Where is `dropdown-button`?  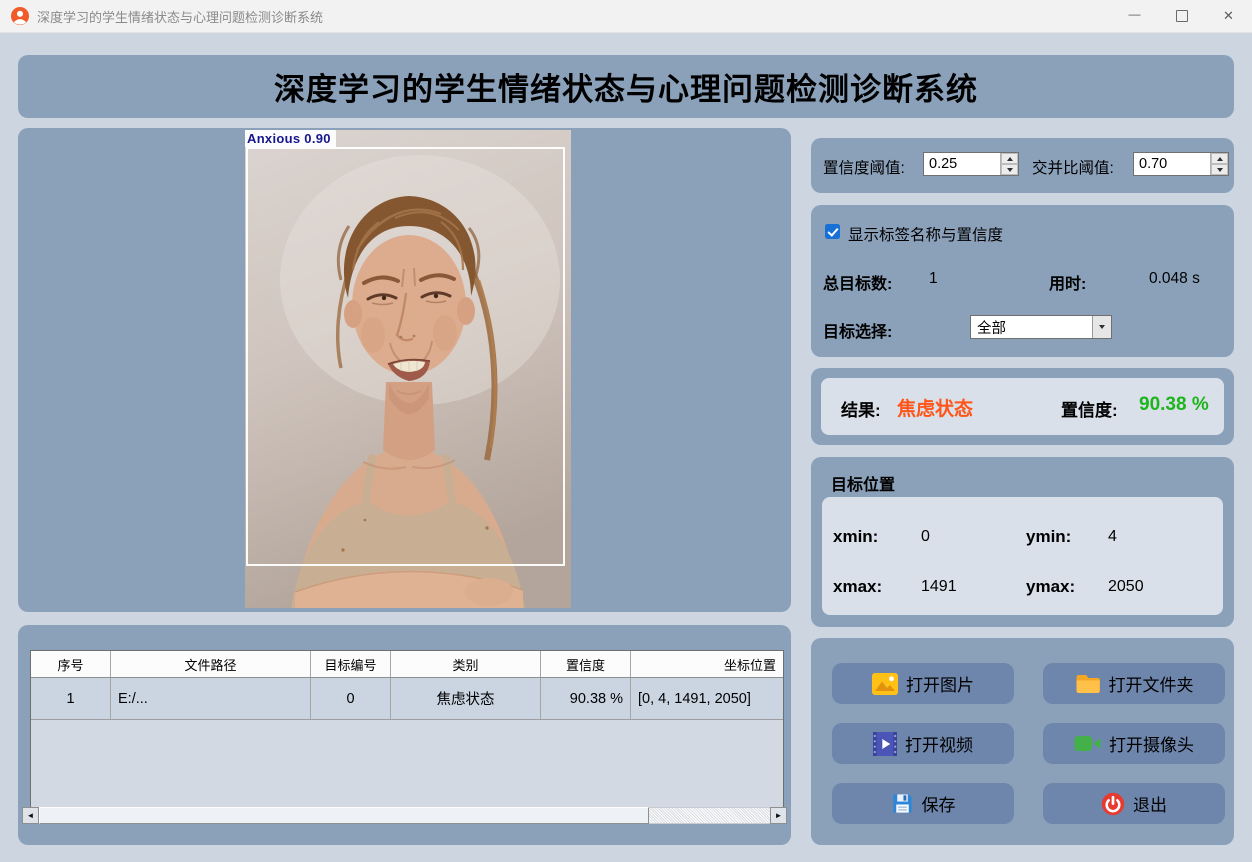 dropdown-button is located at coordinates (1101, 327).